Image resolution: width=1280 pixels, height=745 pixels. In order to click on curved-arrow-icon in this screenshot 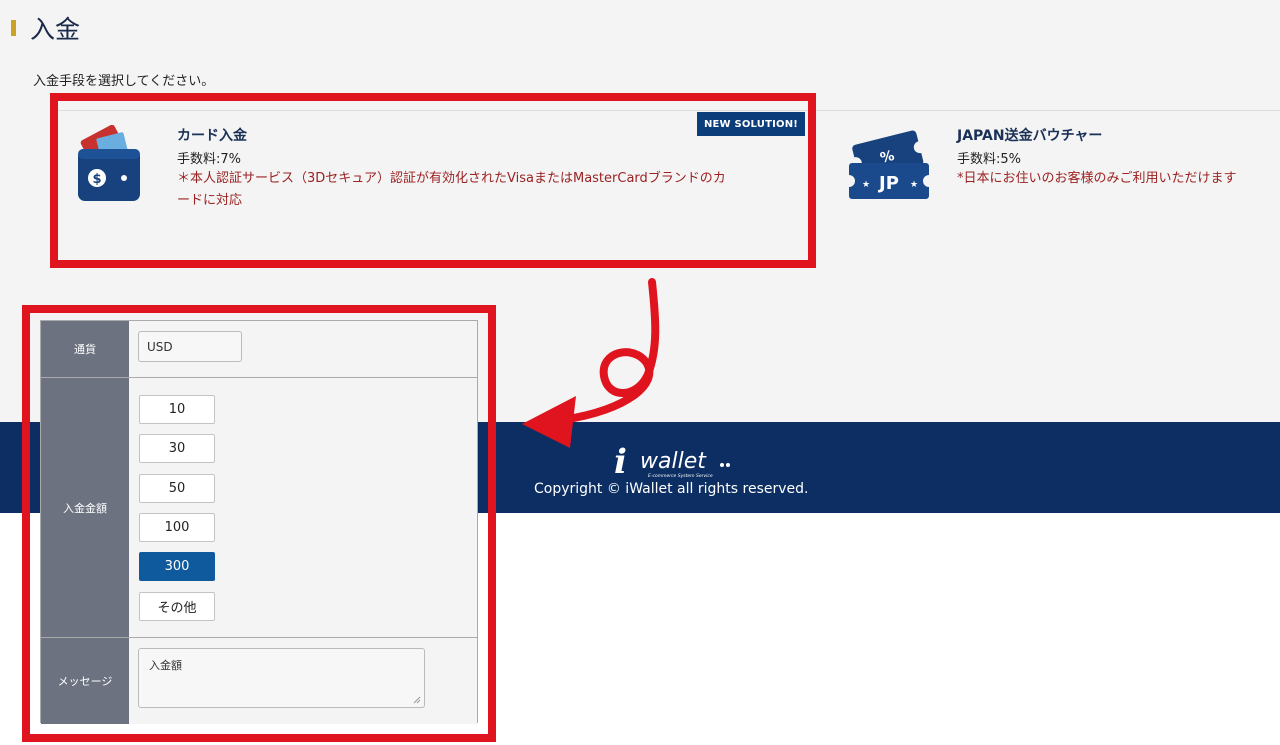, I will do `click(591, 363)`.